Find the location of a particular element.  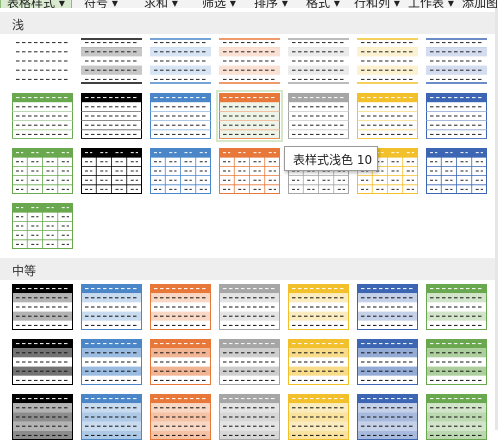

section-header-light: 浅 is located at coordinates (249, 23).